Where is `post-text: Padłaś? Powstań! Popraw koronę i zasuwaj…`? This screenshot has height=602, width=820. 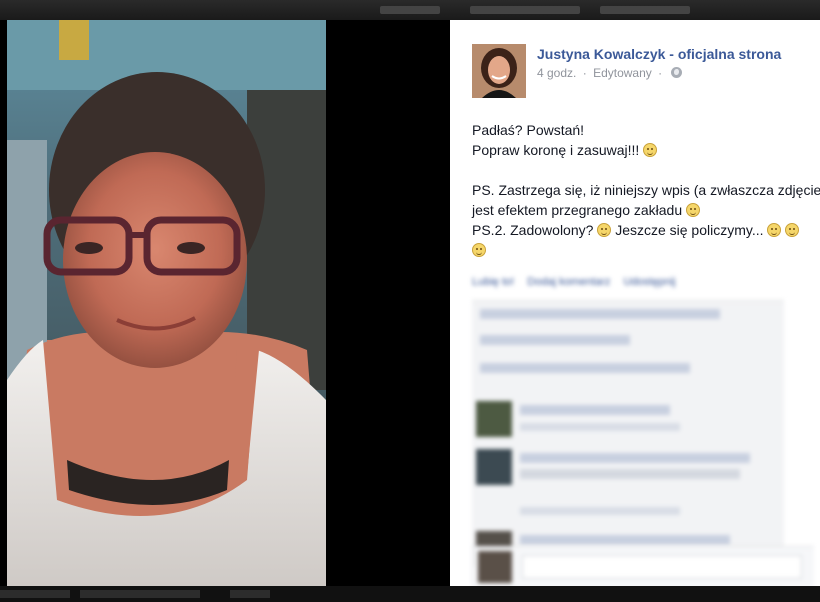
post-text: Padłaś? Powstań! Popraw koronę i zasuwaj… is located at coordinates (646, 190).